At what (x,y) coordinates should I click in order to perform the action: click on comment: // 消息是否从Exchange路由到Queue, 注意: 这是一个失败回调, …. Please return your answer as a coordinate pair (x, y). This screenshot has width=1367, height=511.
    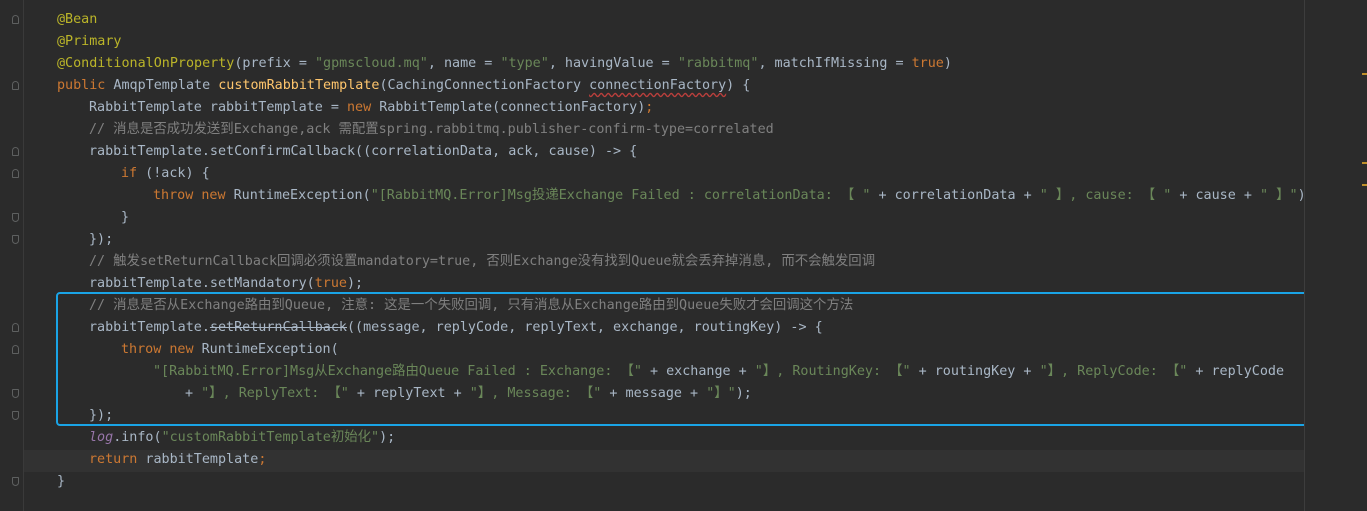
    Looking at the image, I should click on (471, 305).